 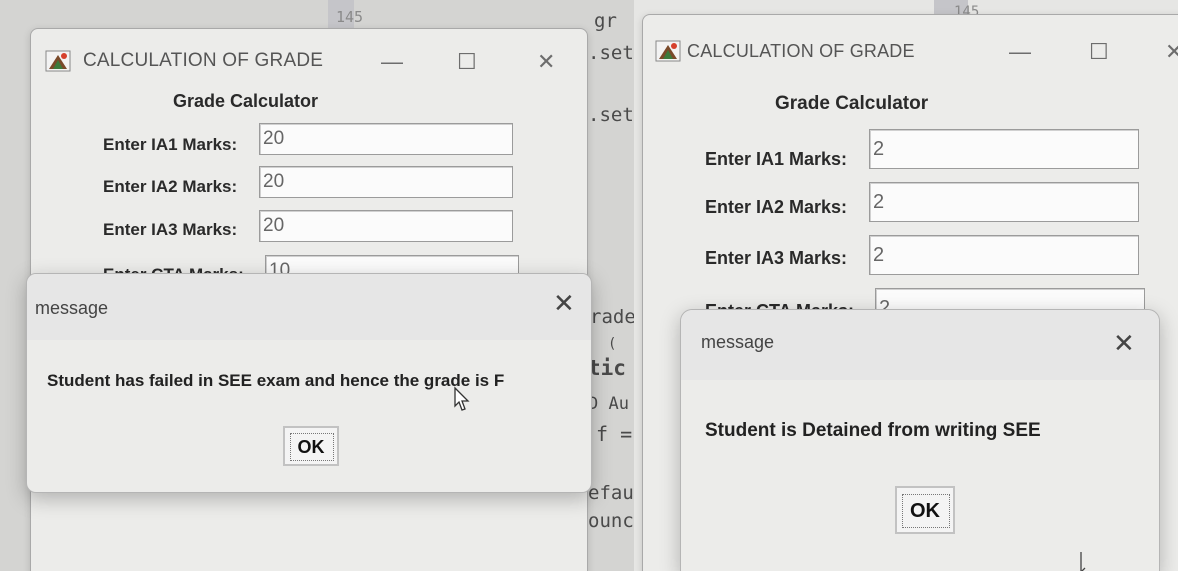 What do you see at coordinates (873, 430) in the screenshot?
I see `dialog-message: Student is Detained from writing SEE` at bounding box center [873, 430].